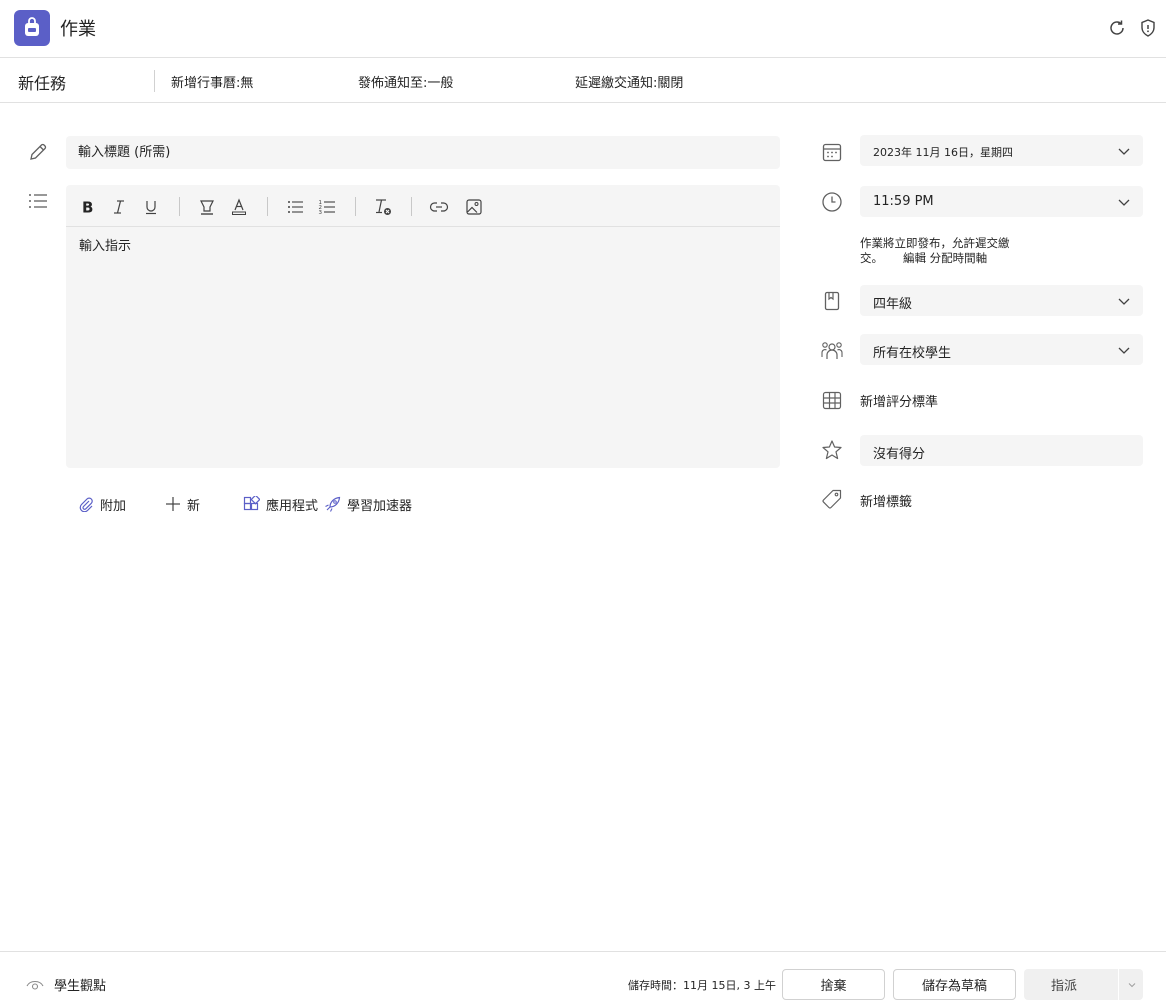 The height and width of the screenshot is (1007, 1166). I want to click on points-input: 沒有得分, so click(1001, 450).